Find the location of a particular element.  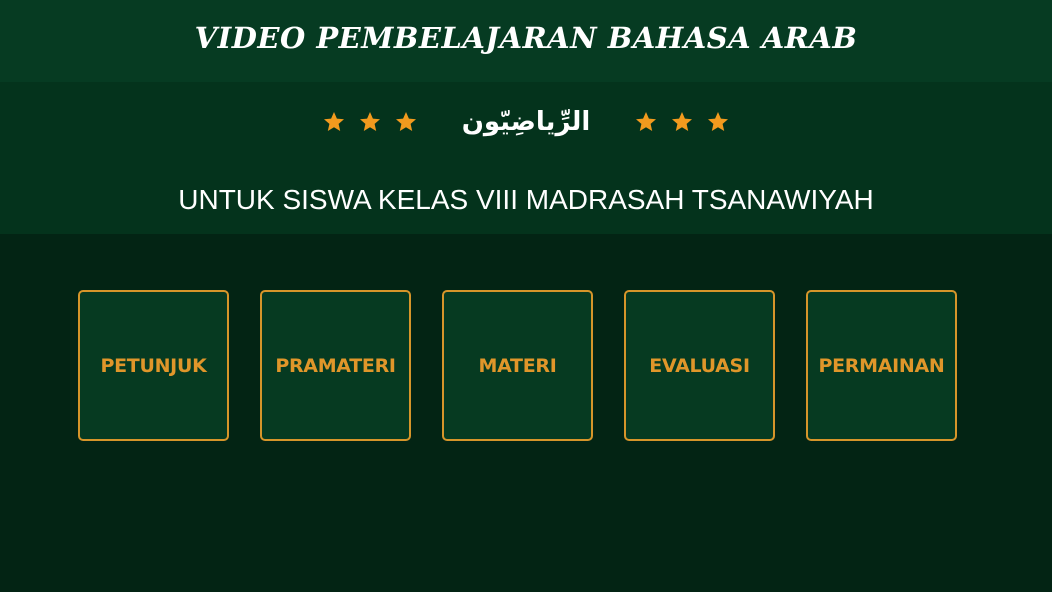

app-title: VIDEO PEMBELAJARAN BAHASA ARAB is located at coordinates (526, 38).